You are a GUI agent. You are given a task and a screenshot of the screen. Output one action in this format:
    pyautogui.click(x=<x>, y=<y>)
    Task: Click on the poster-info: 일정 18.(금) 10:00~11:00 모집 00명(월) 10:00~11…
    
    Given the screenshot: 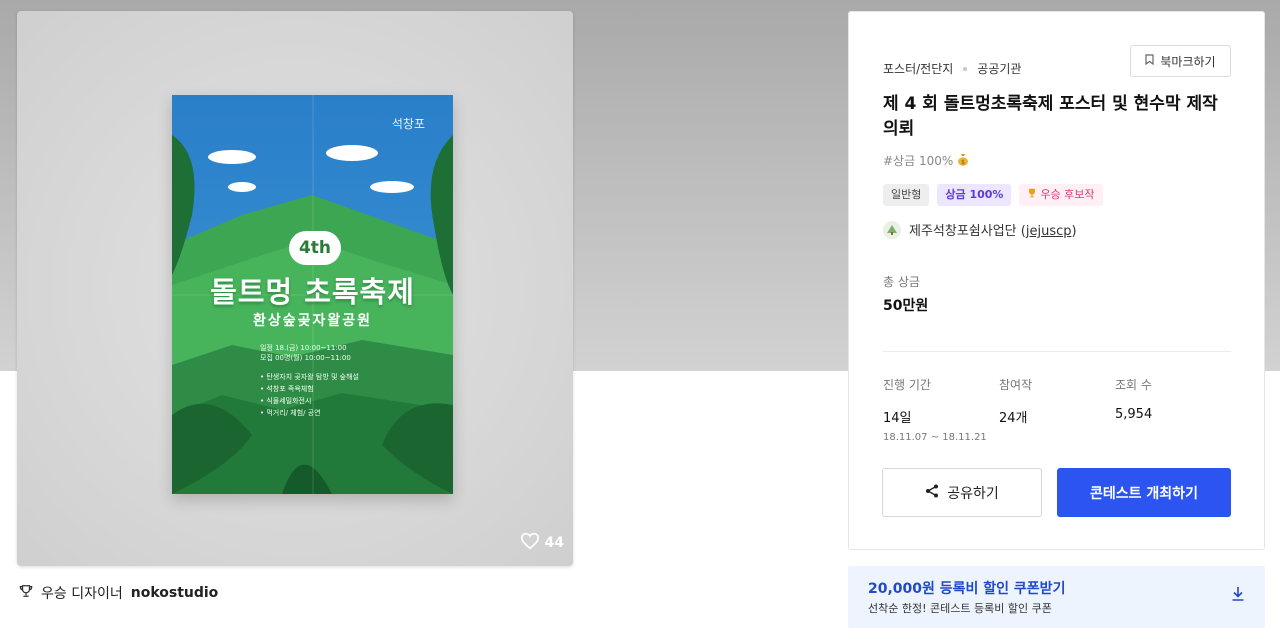 What is the action you would take?
    pyautogui.click(x=305, y=353)
    